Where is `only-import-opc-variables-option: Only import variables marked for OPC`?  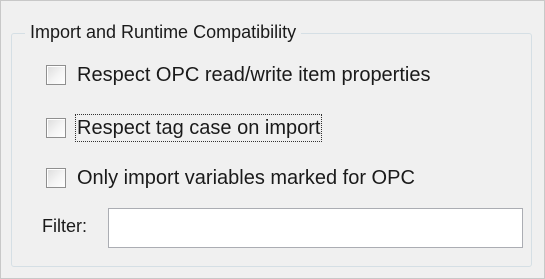 only-import-opc-variables-option: Only import variables marked for OPC is located at coordinates (231, 178).